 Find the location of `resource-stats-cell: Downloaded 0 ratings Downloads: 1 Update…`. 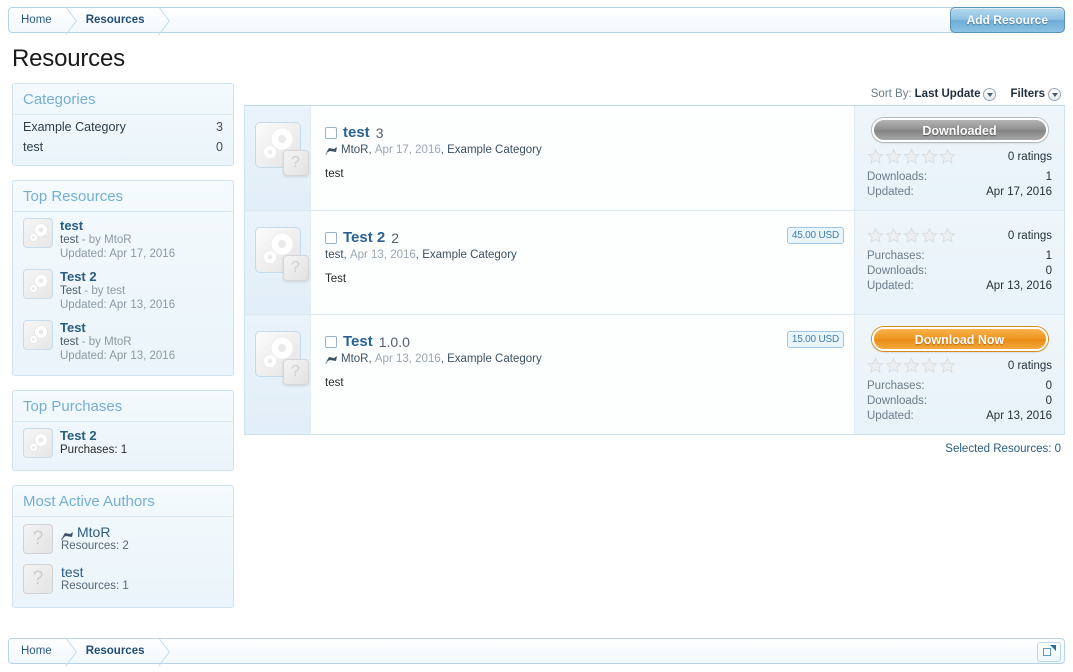

resource-stats-cell: Downloaded 0 ratings Downloads: 1 Update… is located at coordinates (959, 158).